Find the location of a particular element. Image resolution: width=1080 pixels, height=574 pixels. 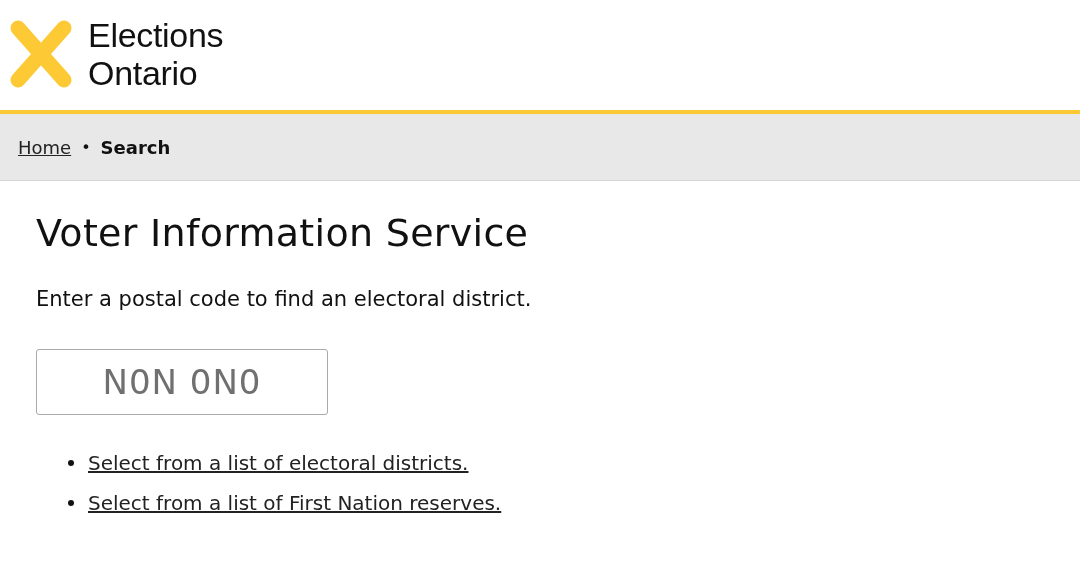

home-link: Home is located at coordinates (45, 147).